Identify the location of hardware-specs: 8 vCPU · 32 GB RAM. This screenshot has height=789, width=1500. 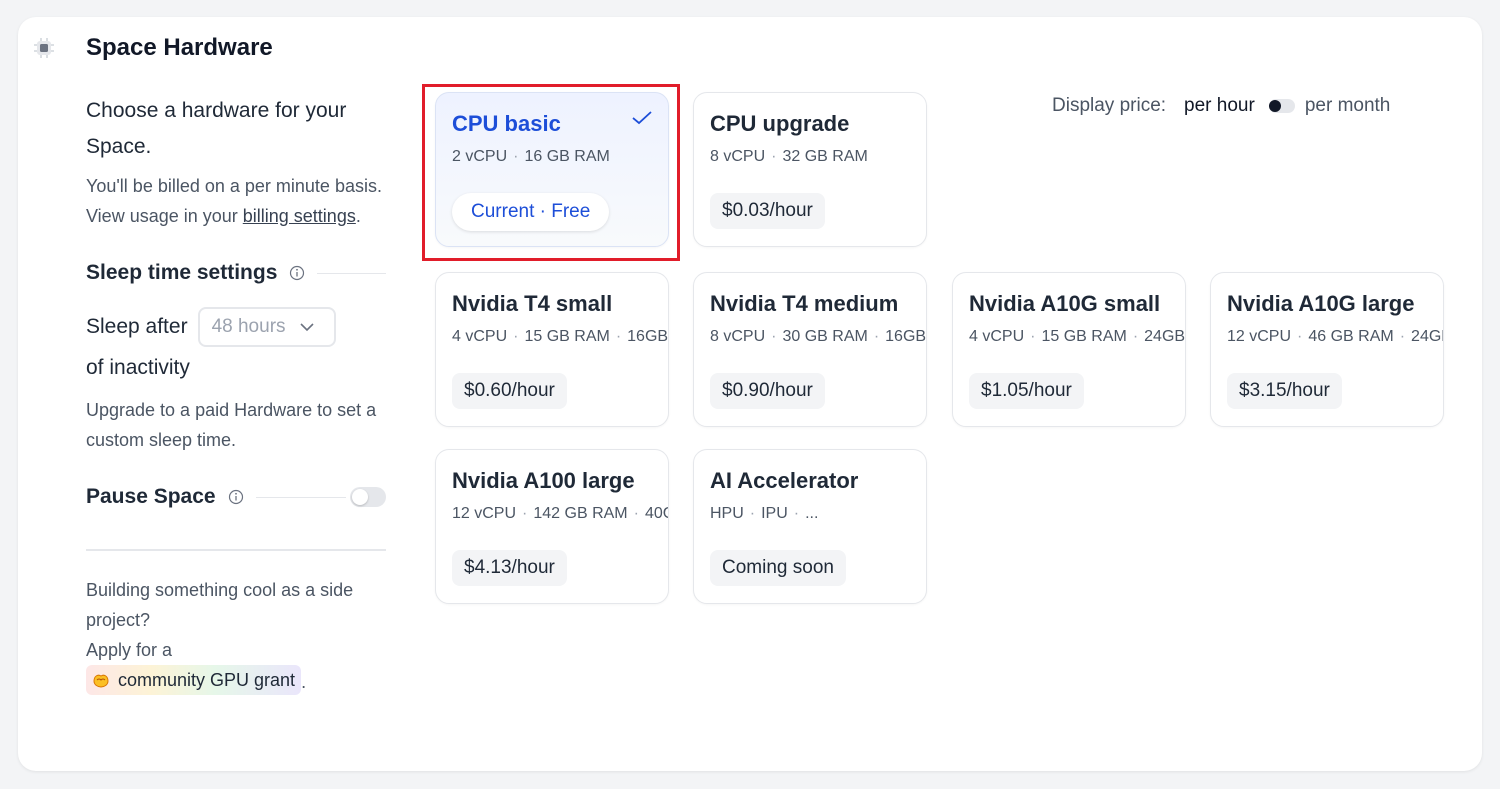
(789, 156).